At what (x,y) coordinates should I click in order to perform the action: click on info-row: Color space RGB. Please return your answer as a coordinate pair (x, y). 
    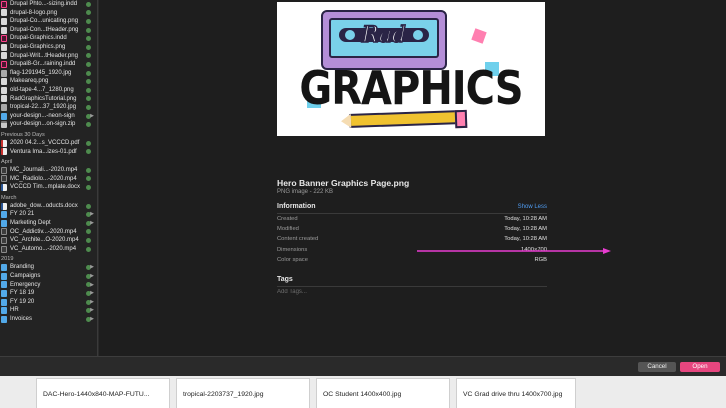
    Looking at the image, I should click on (412, 260).